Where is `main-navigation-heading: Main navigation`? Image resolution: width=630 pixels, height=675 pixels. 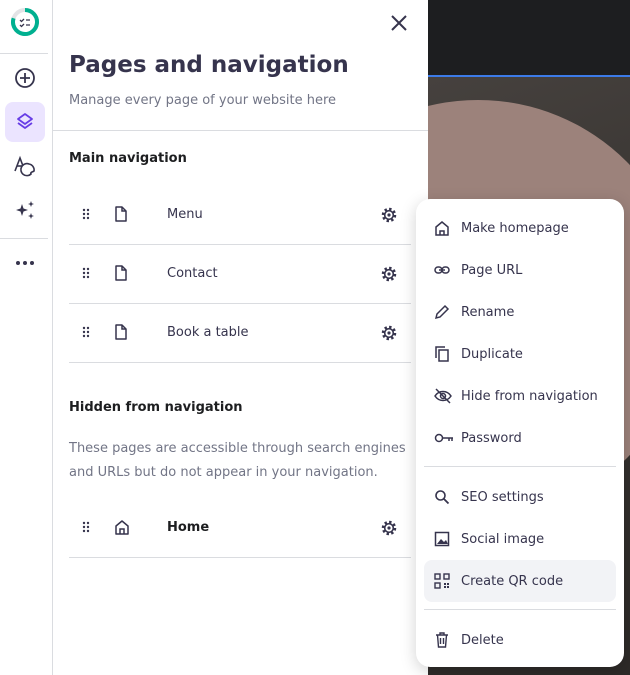
main-navigation-heading: Main navigation is located at coordinates (128, 158).